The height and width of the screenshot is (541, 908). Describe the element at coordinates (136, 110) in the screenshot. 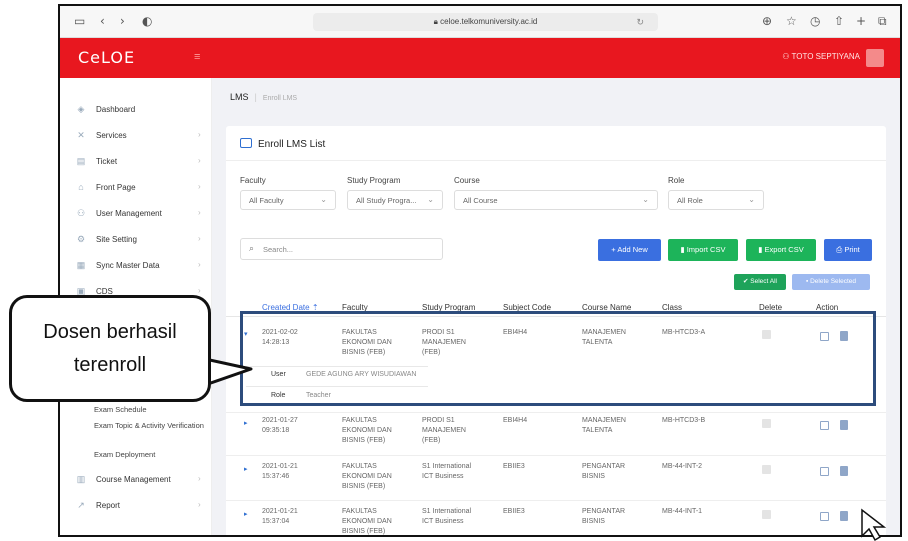

I see `sidebar-item-dashboard: ◈ Dashboard` at that location.